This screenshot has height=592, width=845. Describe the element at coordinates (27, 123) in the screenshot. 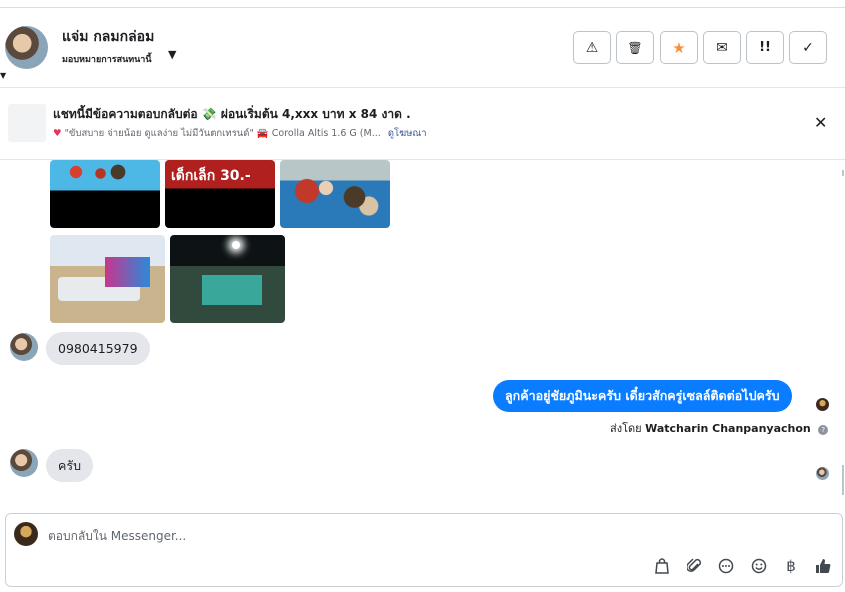

I see `ad-thumbnail` at that location.